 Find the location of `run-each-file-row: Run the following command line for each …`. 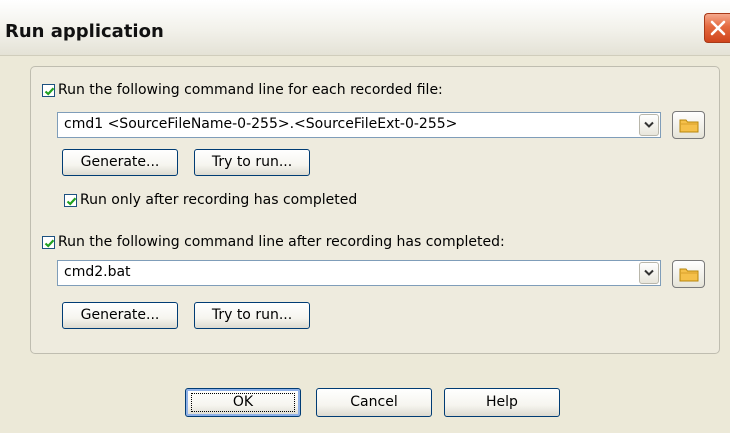

run-each-file-row: Run the following command line for each … is located at coordinates (242, 90).